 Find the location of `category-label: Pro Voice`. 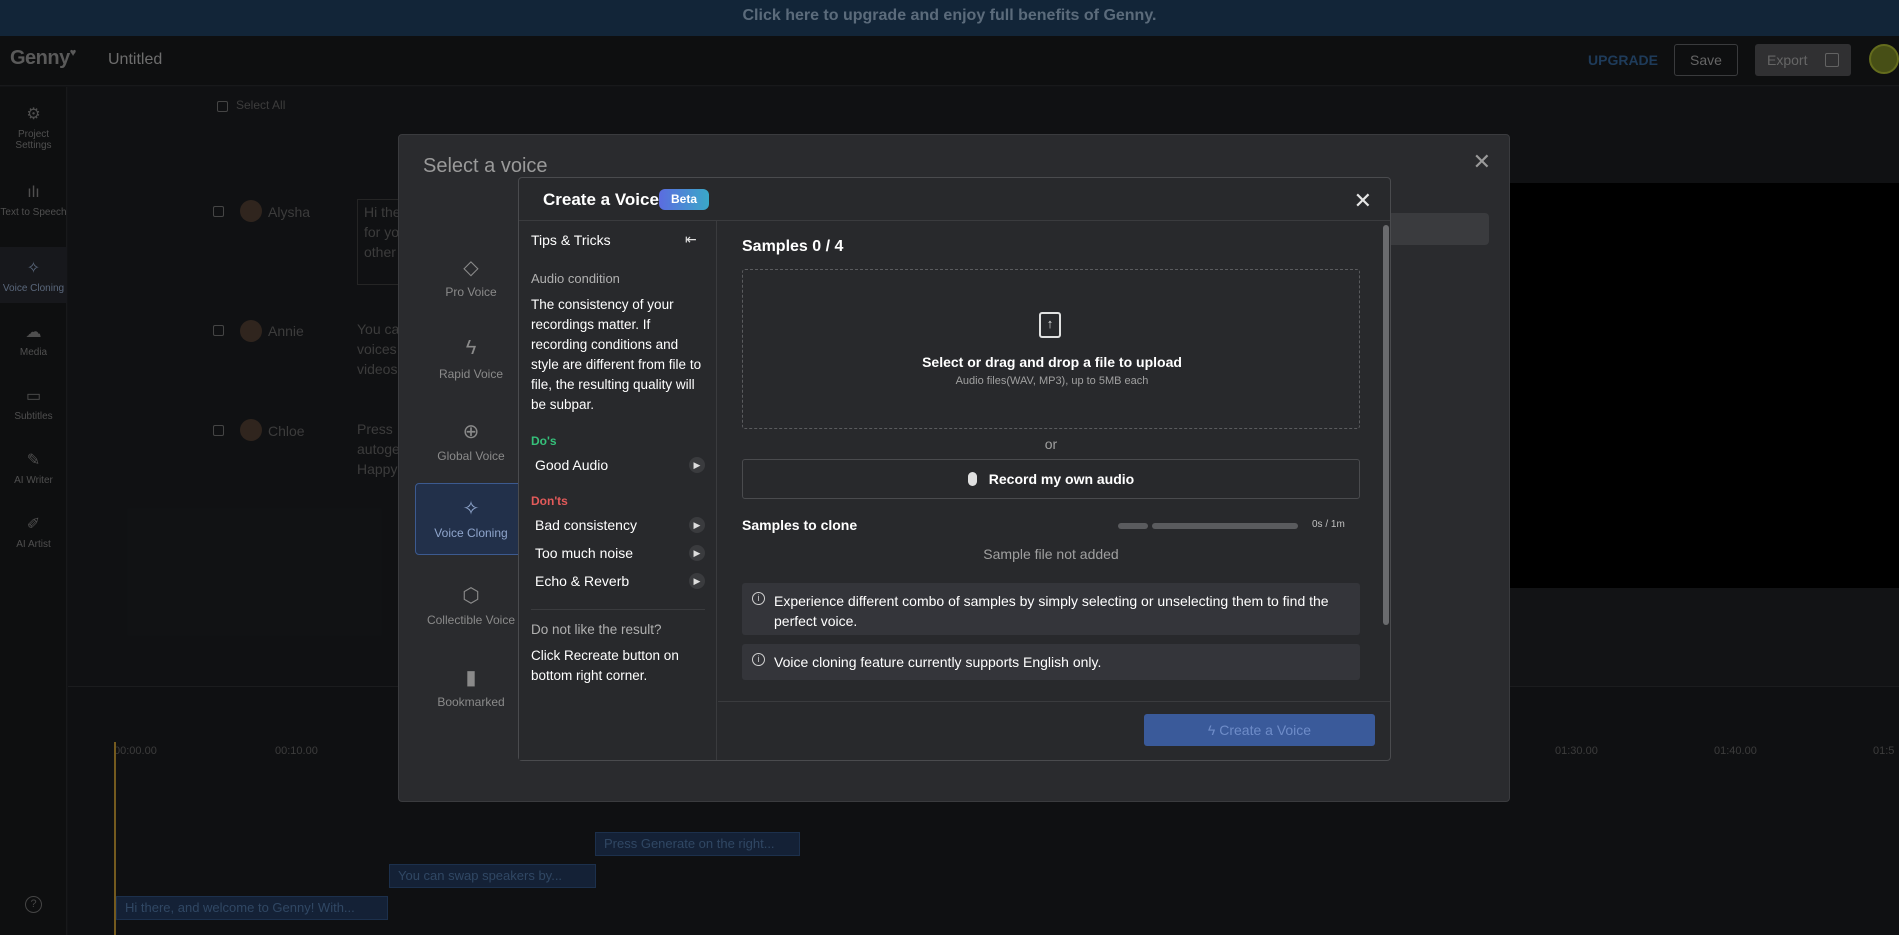

category-label: Pro Voice is located at coordinates (471, 292).